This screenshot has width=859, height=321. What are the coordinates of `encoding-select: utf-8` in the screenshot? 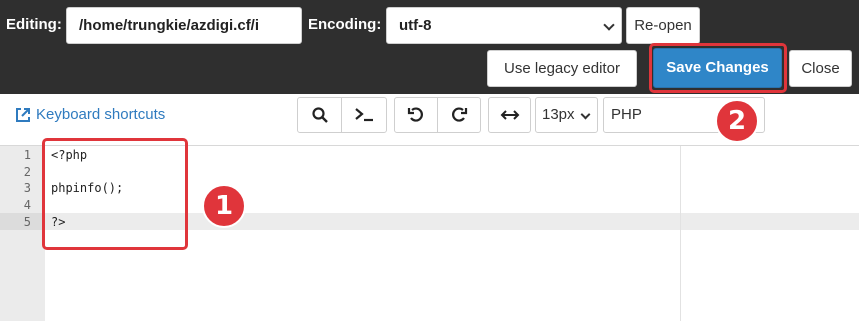 It's located at (504, 25).